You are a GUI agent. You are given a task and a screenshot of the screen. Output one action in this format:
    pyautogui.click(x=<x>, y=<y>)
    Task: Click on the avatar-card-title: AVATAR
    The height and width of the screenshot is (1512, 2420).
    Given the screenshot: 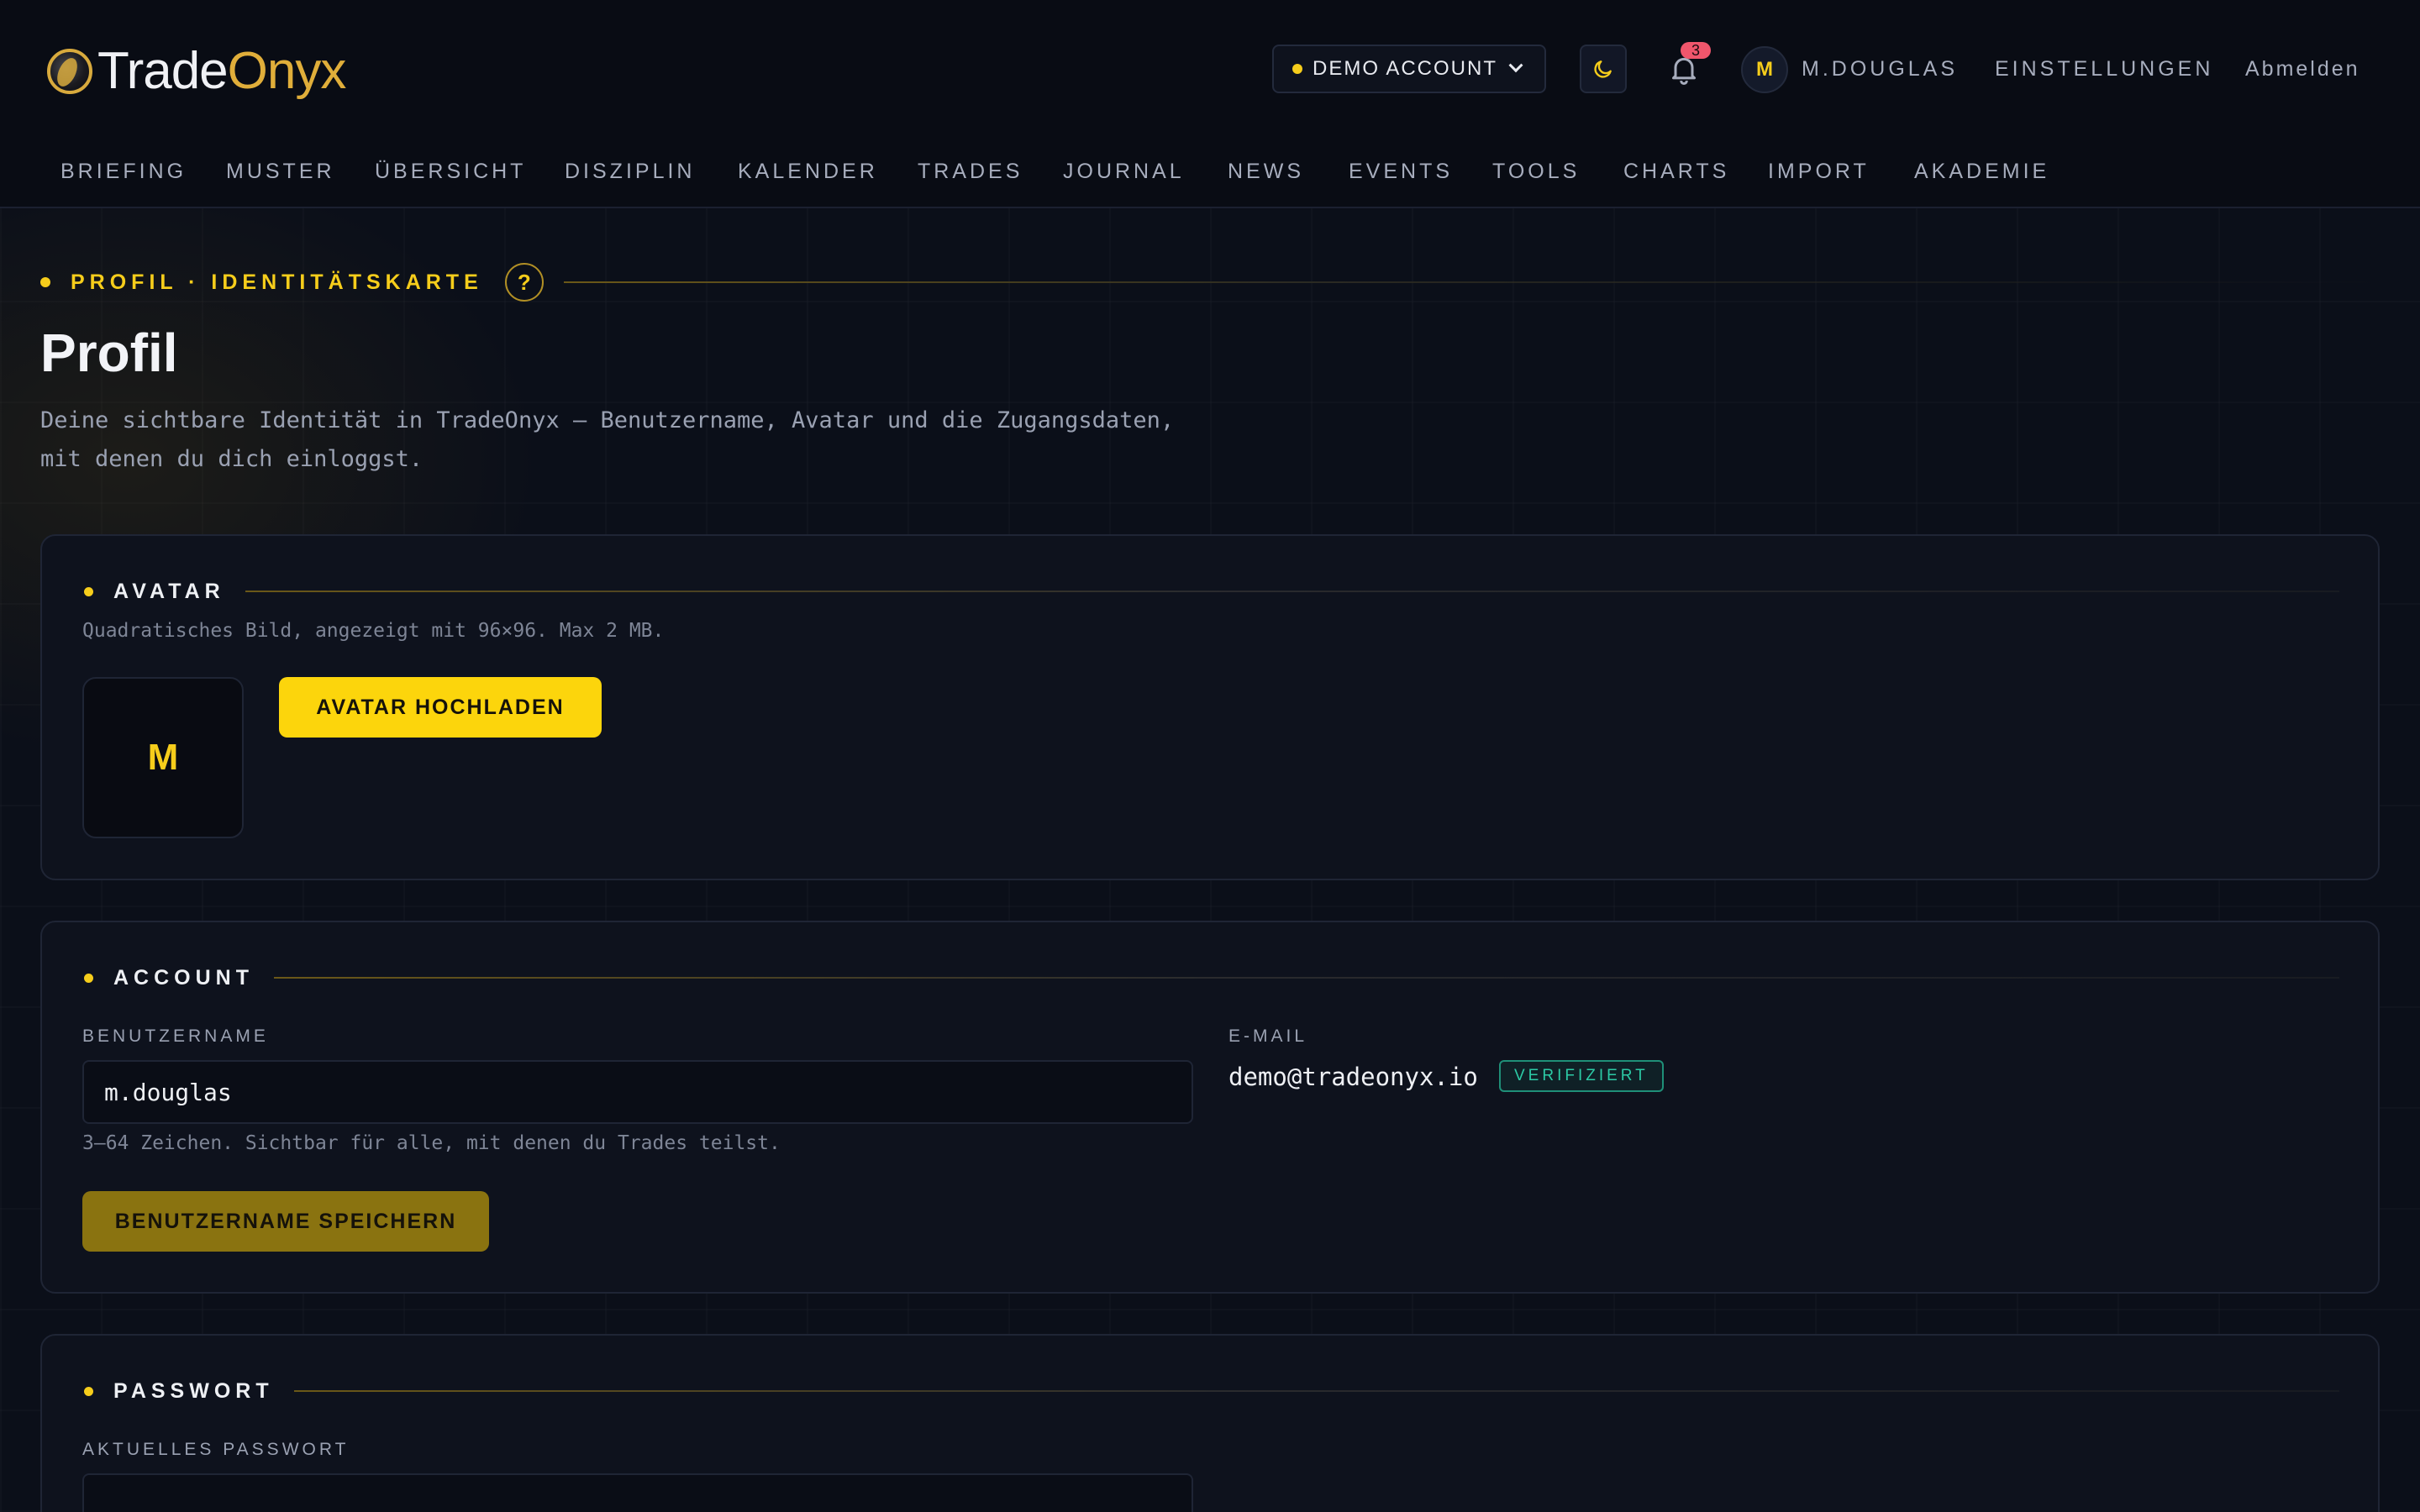 What is the action you would take?
    pyautogui.click(x=169, y=591)
    